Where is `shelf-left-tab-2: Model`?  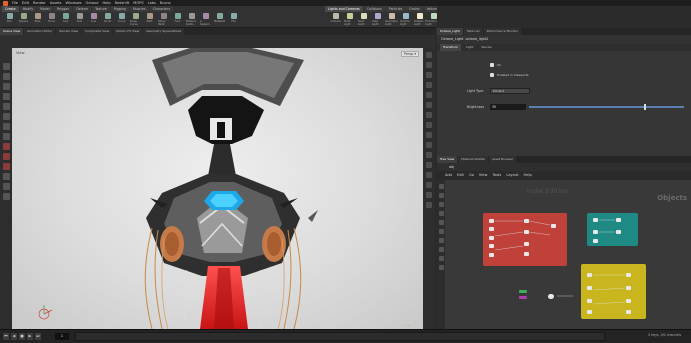
shelf-left-tab-2: Model is located at coordinates (45, 9).